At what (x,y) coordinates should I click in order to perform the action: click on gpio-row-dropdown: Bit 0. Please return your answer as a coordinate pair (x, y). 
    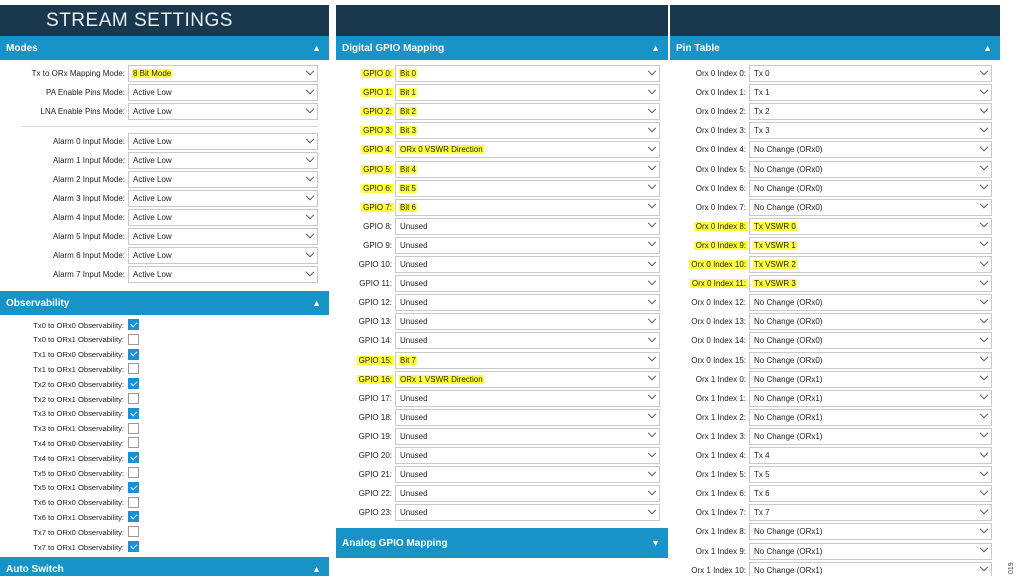
    Looking at the image, I should click on (527, 73).